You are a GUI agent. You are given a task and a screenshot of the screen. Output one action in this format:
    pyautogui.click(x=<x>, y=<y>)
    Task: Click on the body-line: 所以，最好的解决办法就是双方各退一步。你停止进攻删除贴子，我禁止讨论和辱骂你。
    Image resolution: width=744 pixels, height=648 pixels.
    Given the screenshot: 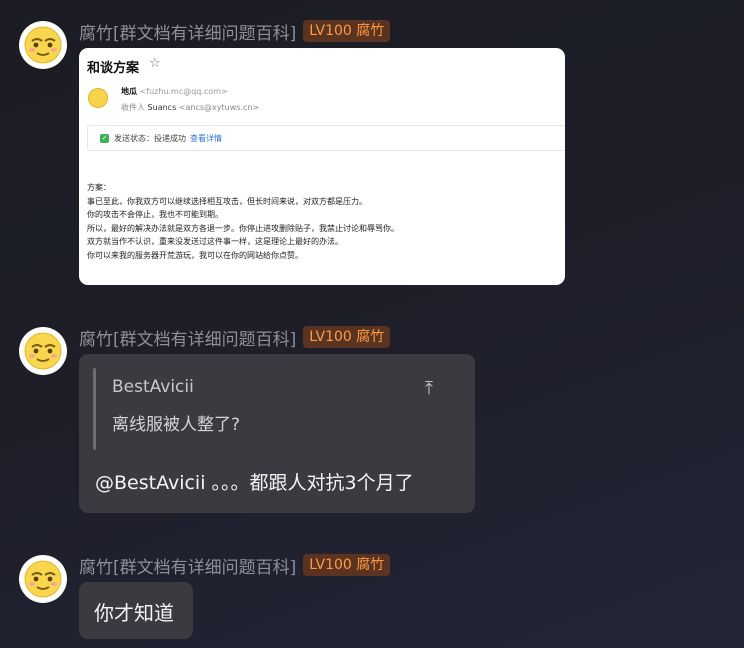 What is the action you would take?
    pyautogui.click(x=243, y=228)
    